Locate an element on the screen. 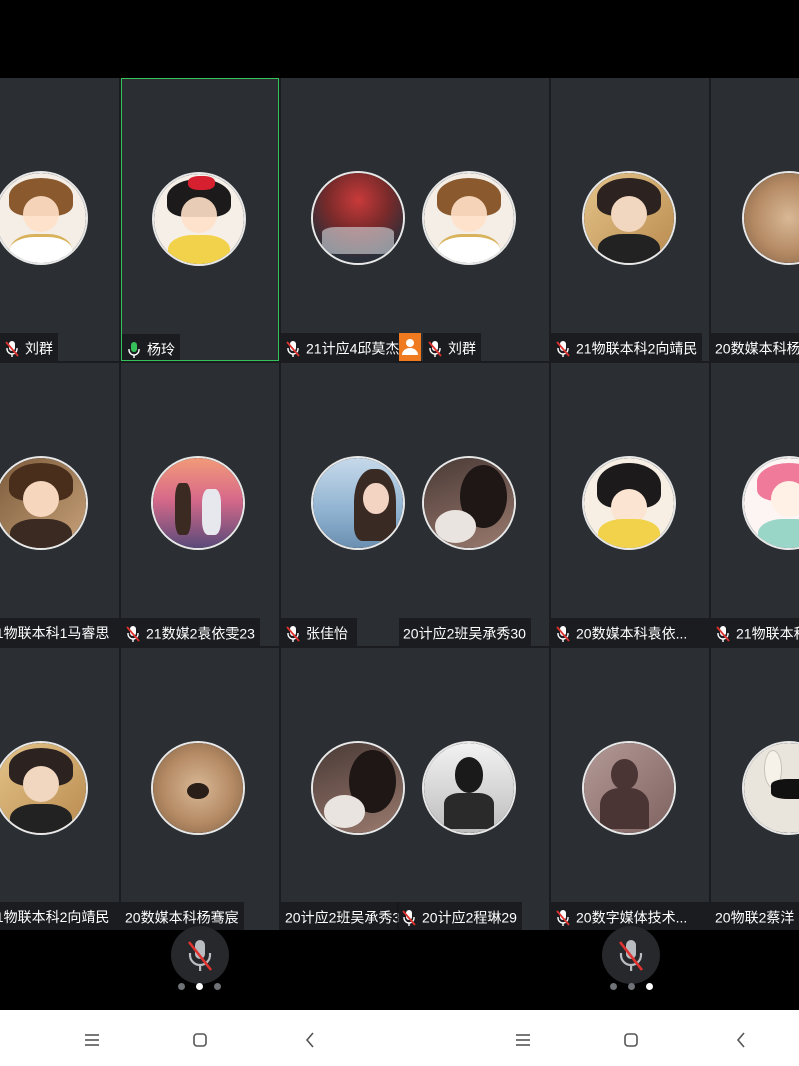 Image resolution: width=799 pixels, height=1066 pixels. status-bar is located at coordinates (399, 39).